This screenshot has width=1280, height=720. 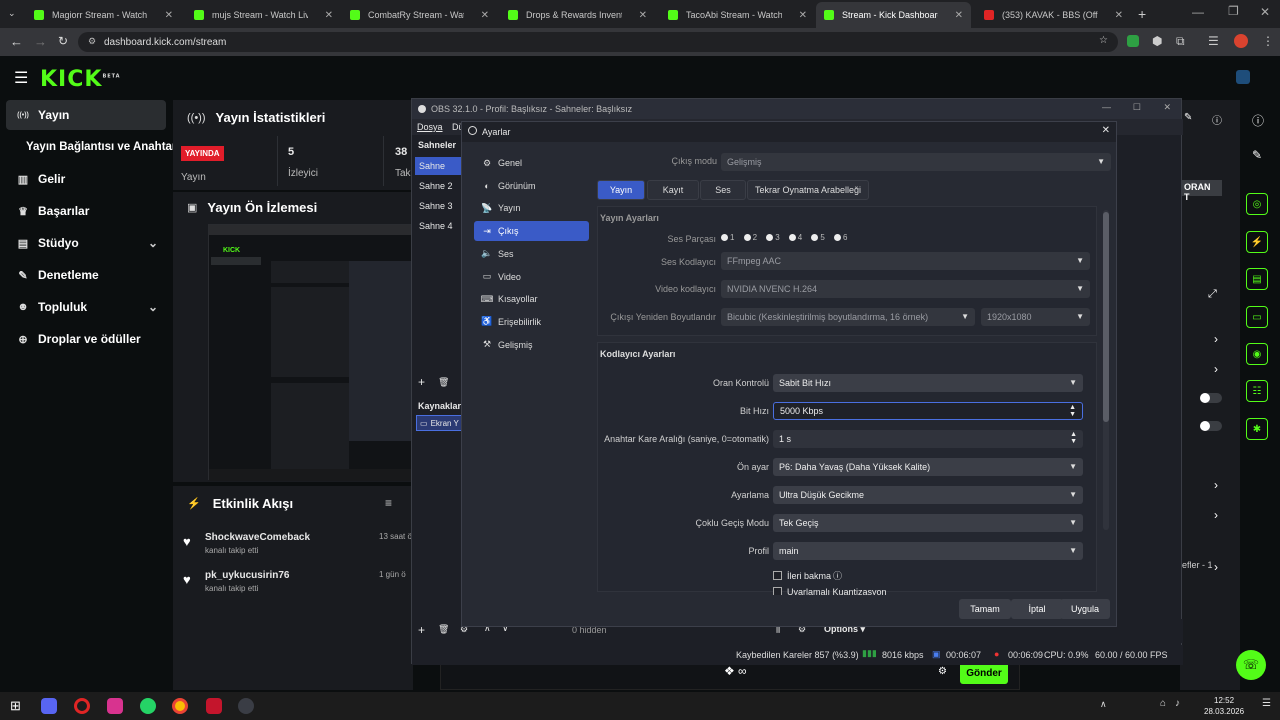 What do you see at coordinates (1037, 609) in the screenshot?
I see `cancel-button: İptal` at bounding box center [1037, 609].